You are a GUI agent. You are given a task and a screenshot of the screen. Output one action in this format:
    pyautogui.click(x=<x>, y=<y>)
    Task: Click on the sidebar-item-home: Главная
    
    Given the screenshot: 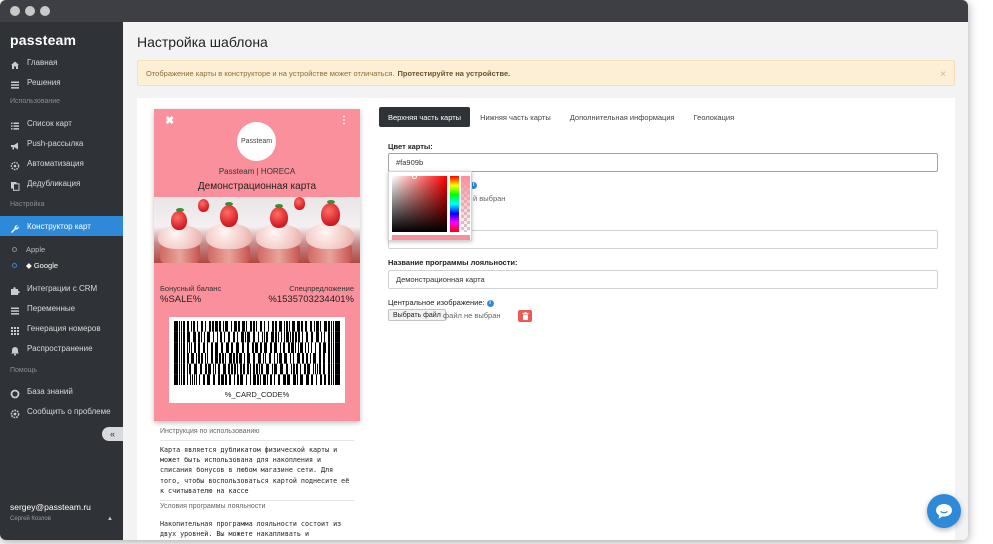 What is the action you would take?
    pyautogui.click(x=61, y=62)
    